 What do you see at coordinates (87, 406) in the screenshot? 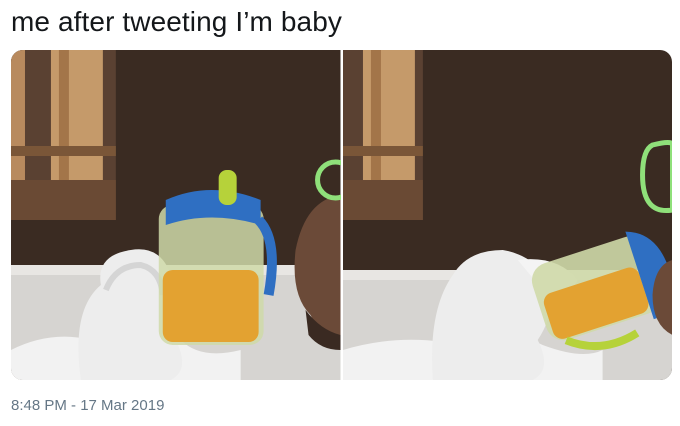
I see `tweet-timestamp: 8:48 PM - 17 Mar 2019` at bounding box center [87, 406].